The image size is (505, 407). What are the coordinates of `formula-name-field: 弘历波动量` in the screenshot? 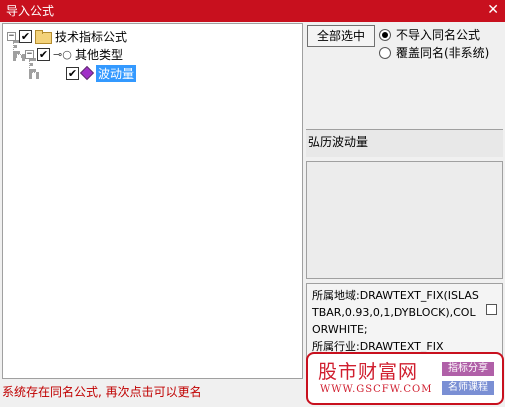 It's located at (404, 143).